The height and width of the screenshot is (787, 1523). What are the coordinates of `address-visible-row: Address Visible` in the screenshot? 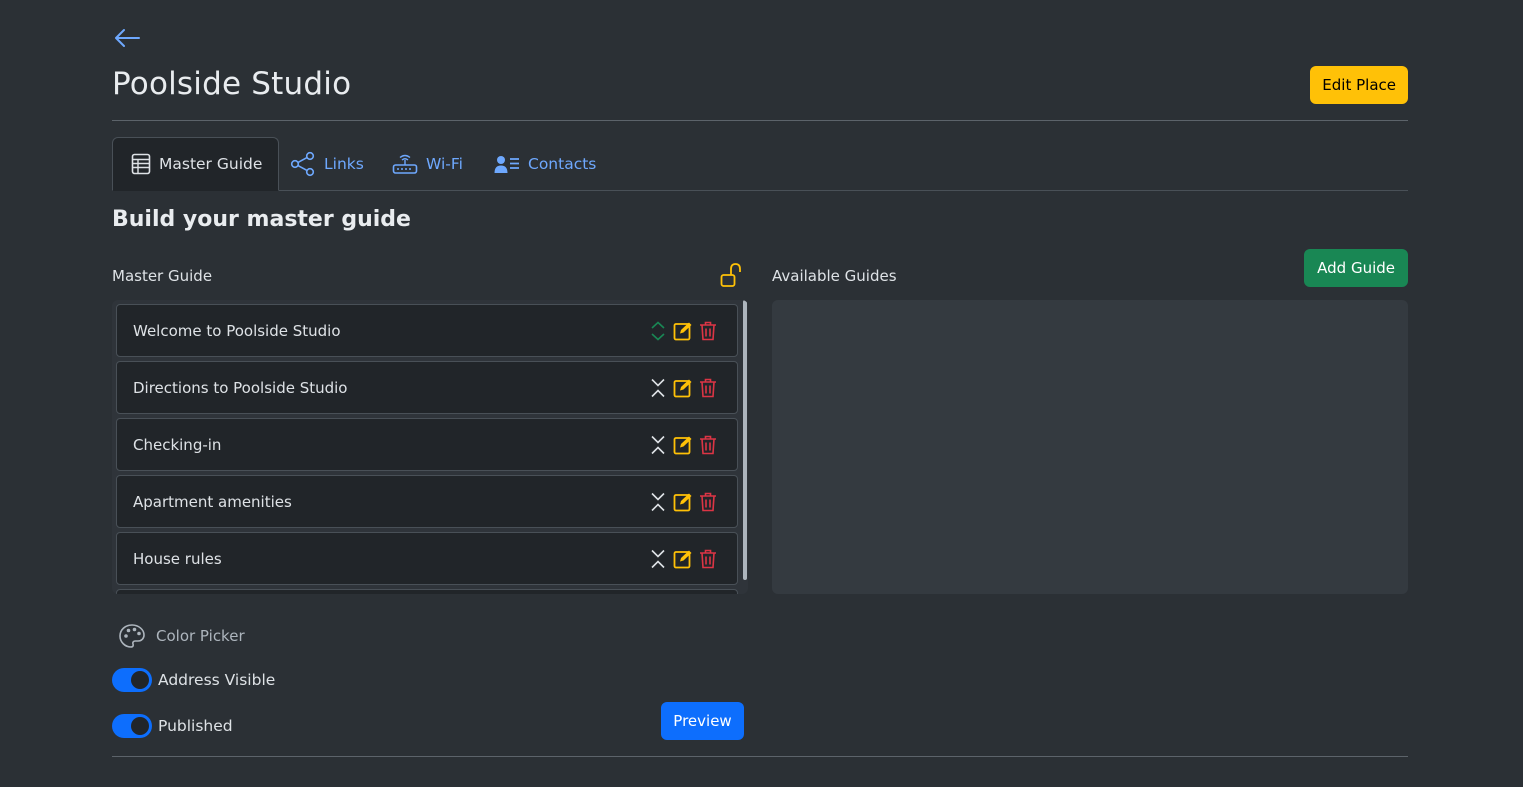 It's located at (193, 680).